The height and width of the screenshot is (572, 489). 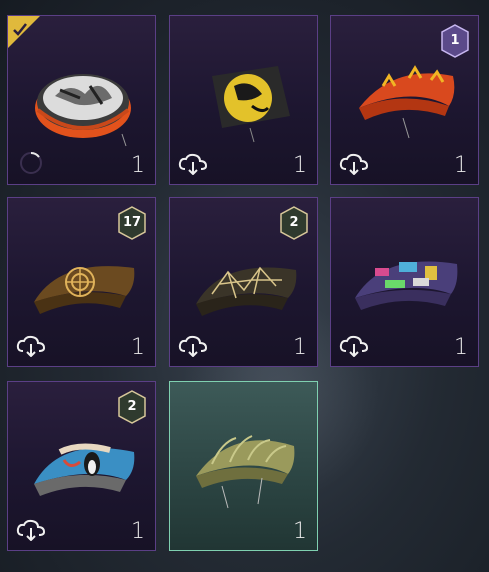 What do you see at coordinates (83, 110) in the screenshot?
I see `orange-round-parachute-image` at bounding box center [83, 110].